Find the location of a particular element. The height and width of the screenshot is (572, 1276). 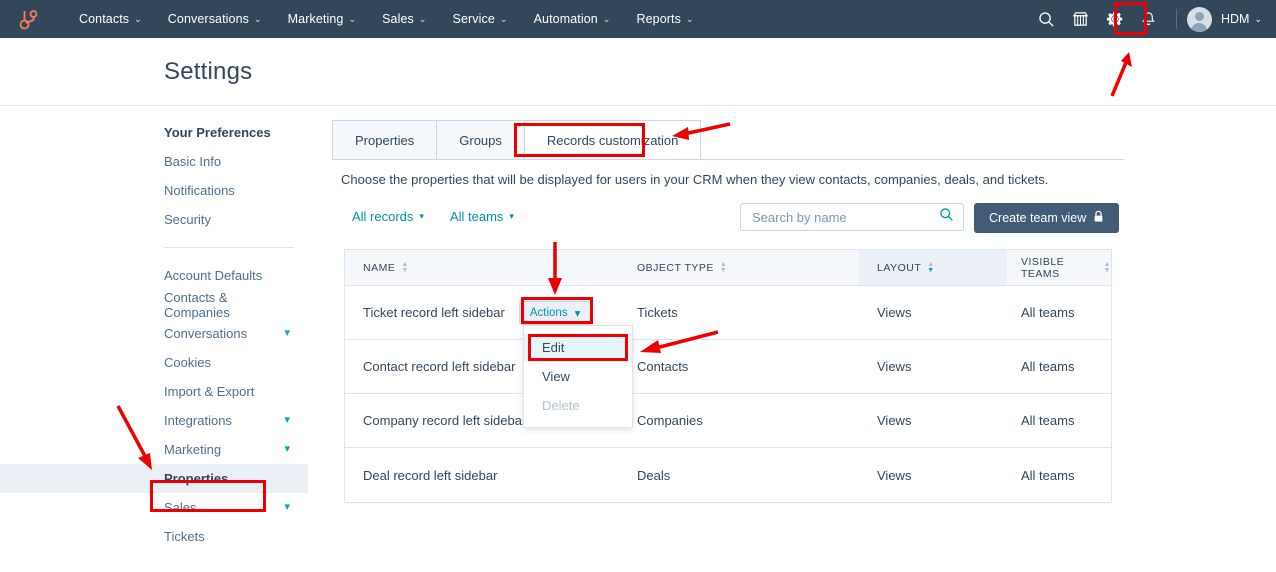

tab-label: Records customization is located at coordinates (612, 140).